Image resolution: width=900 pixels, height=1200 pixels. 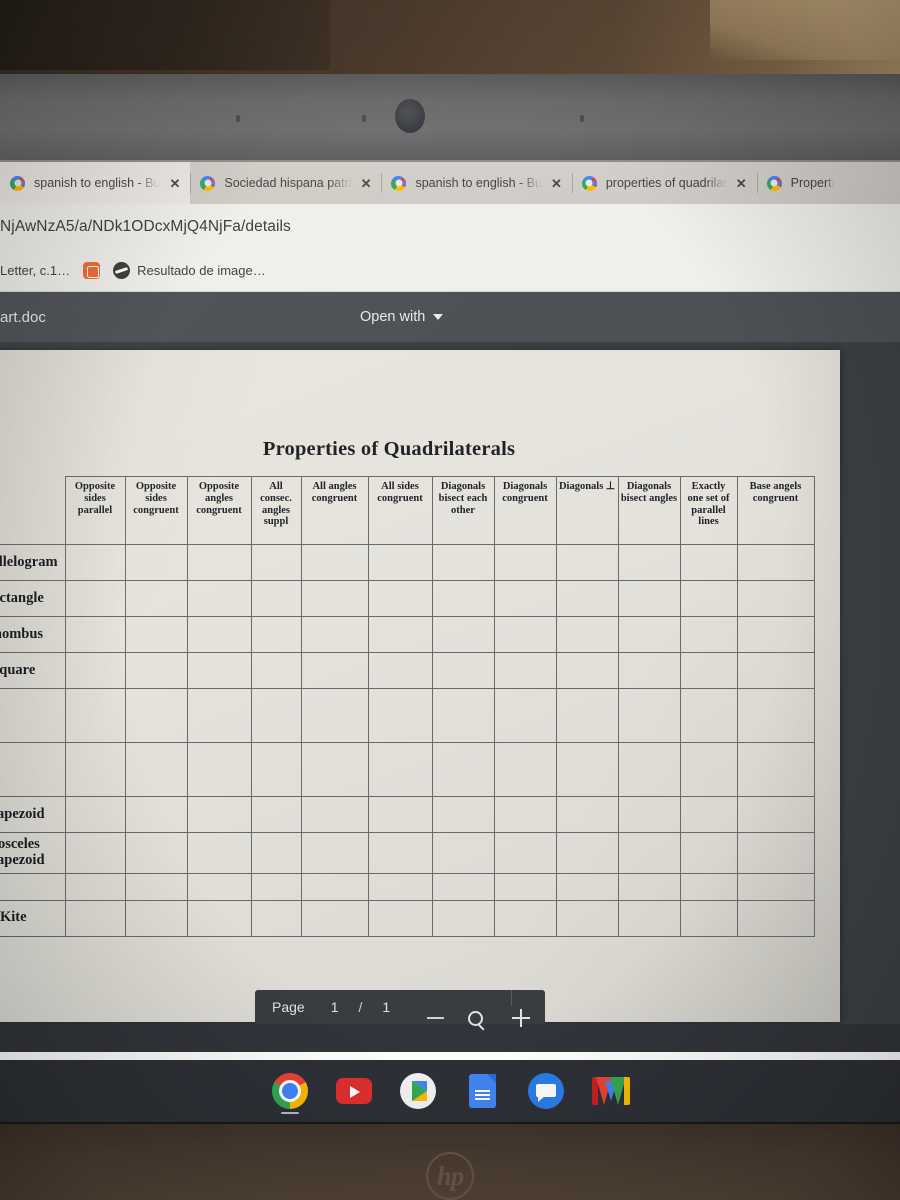 I want to click on minus-icon, so click(x=435, y=1018).